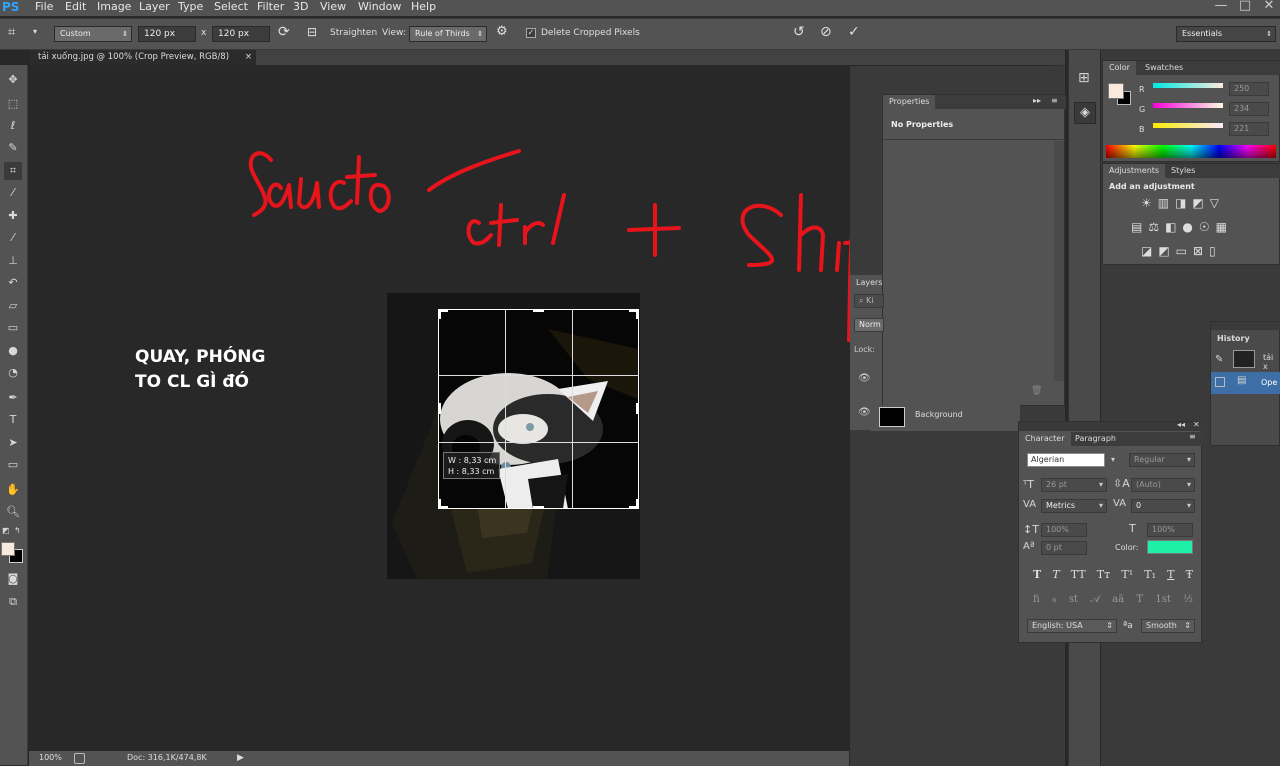 The width and height of the screenshot is (1280, 766). I want to click on layer-name: Background, so click(939, 414).